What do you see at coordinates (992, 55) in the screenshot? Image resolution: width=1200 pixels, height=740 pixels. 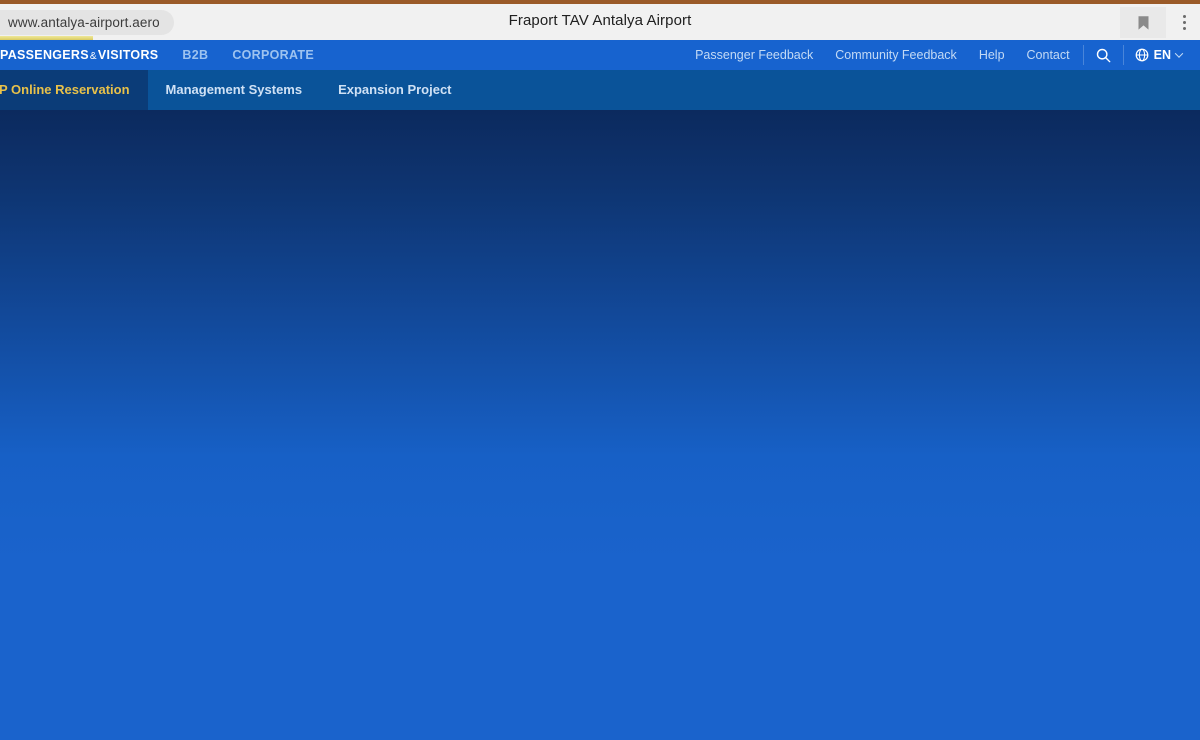 I see `nav-link-help: Help` at bounding box center [992, 55].